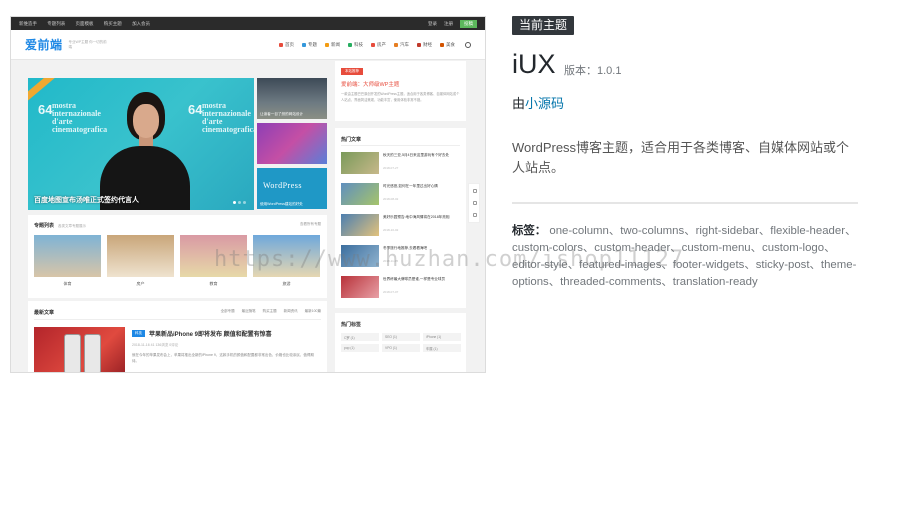 Image resolution: width=900 pixels, height=514 pixels. I want to click on nav-item: 科技, so click(355, 45).